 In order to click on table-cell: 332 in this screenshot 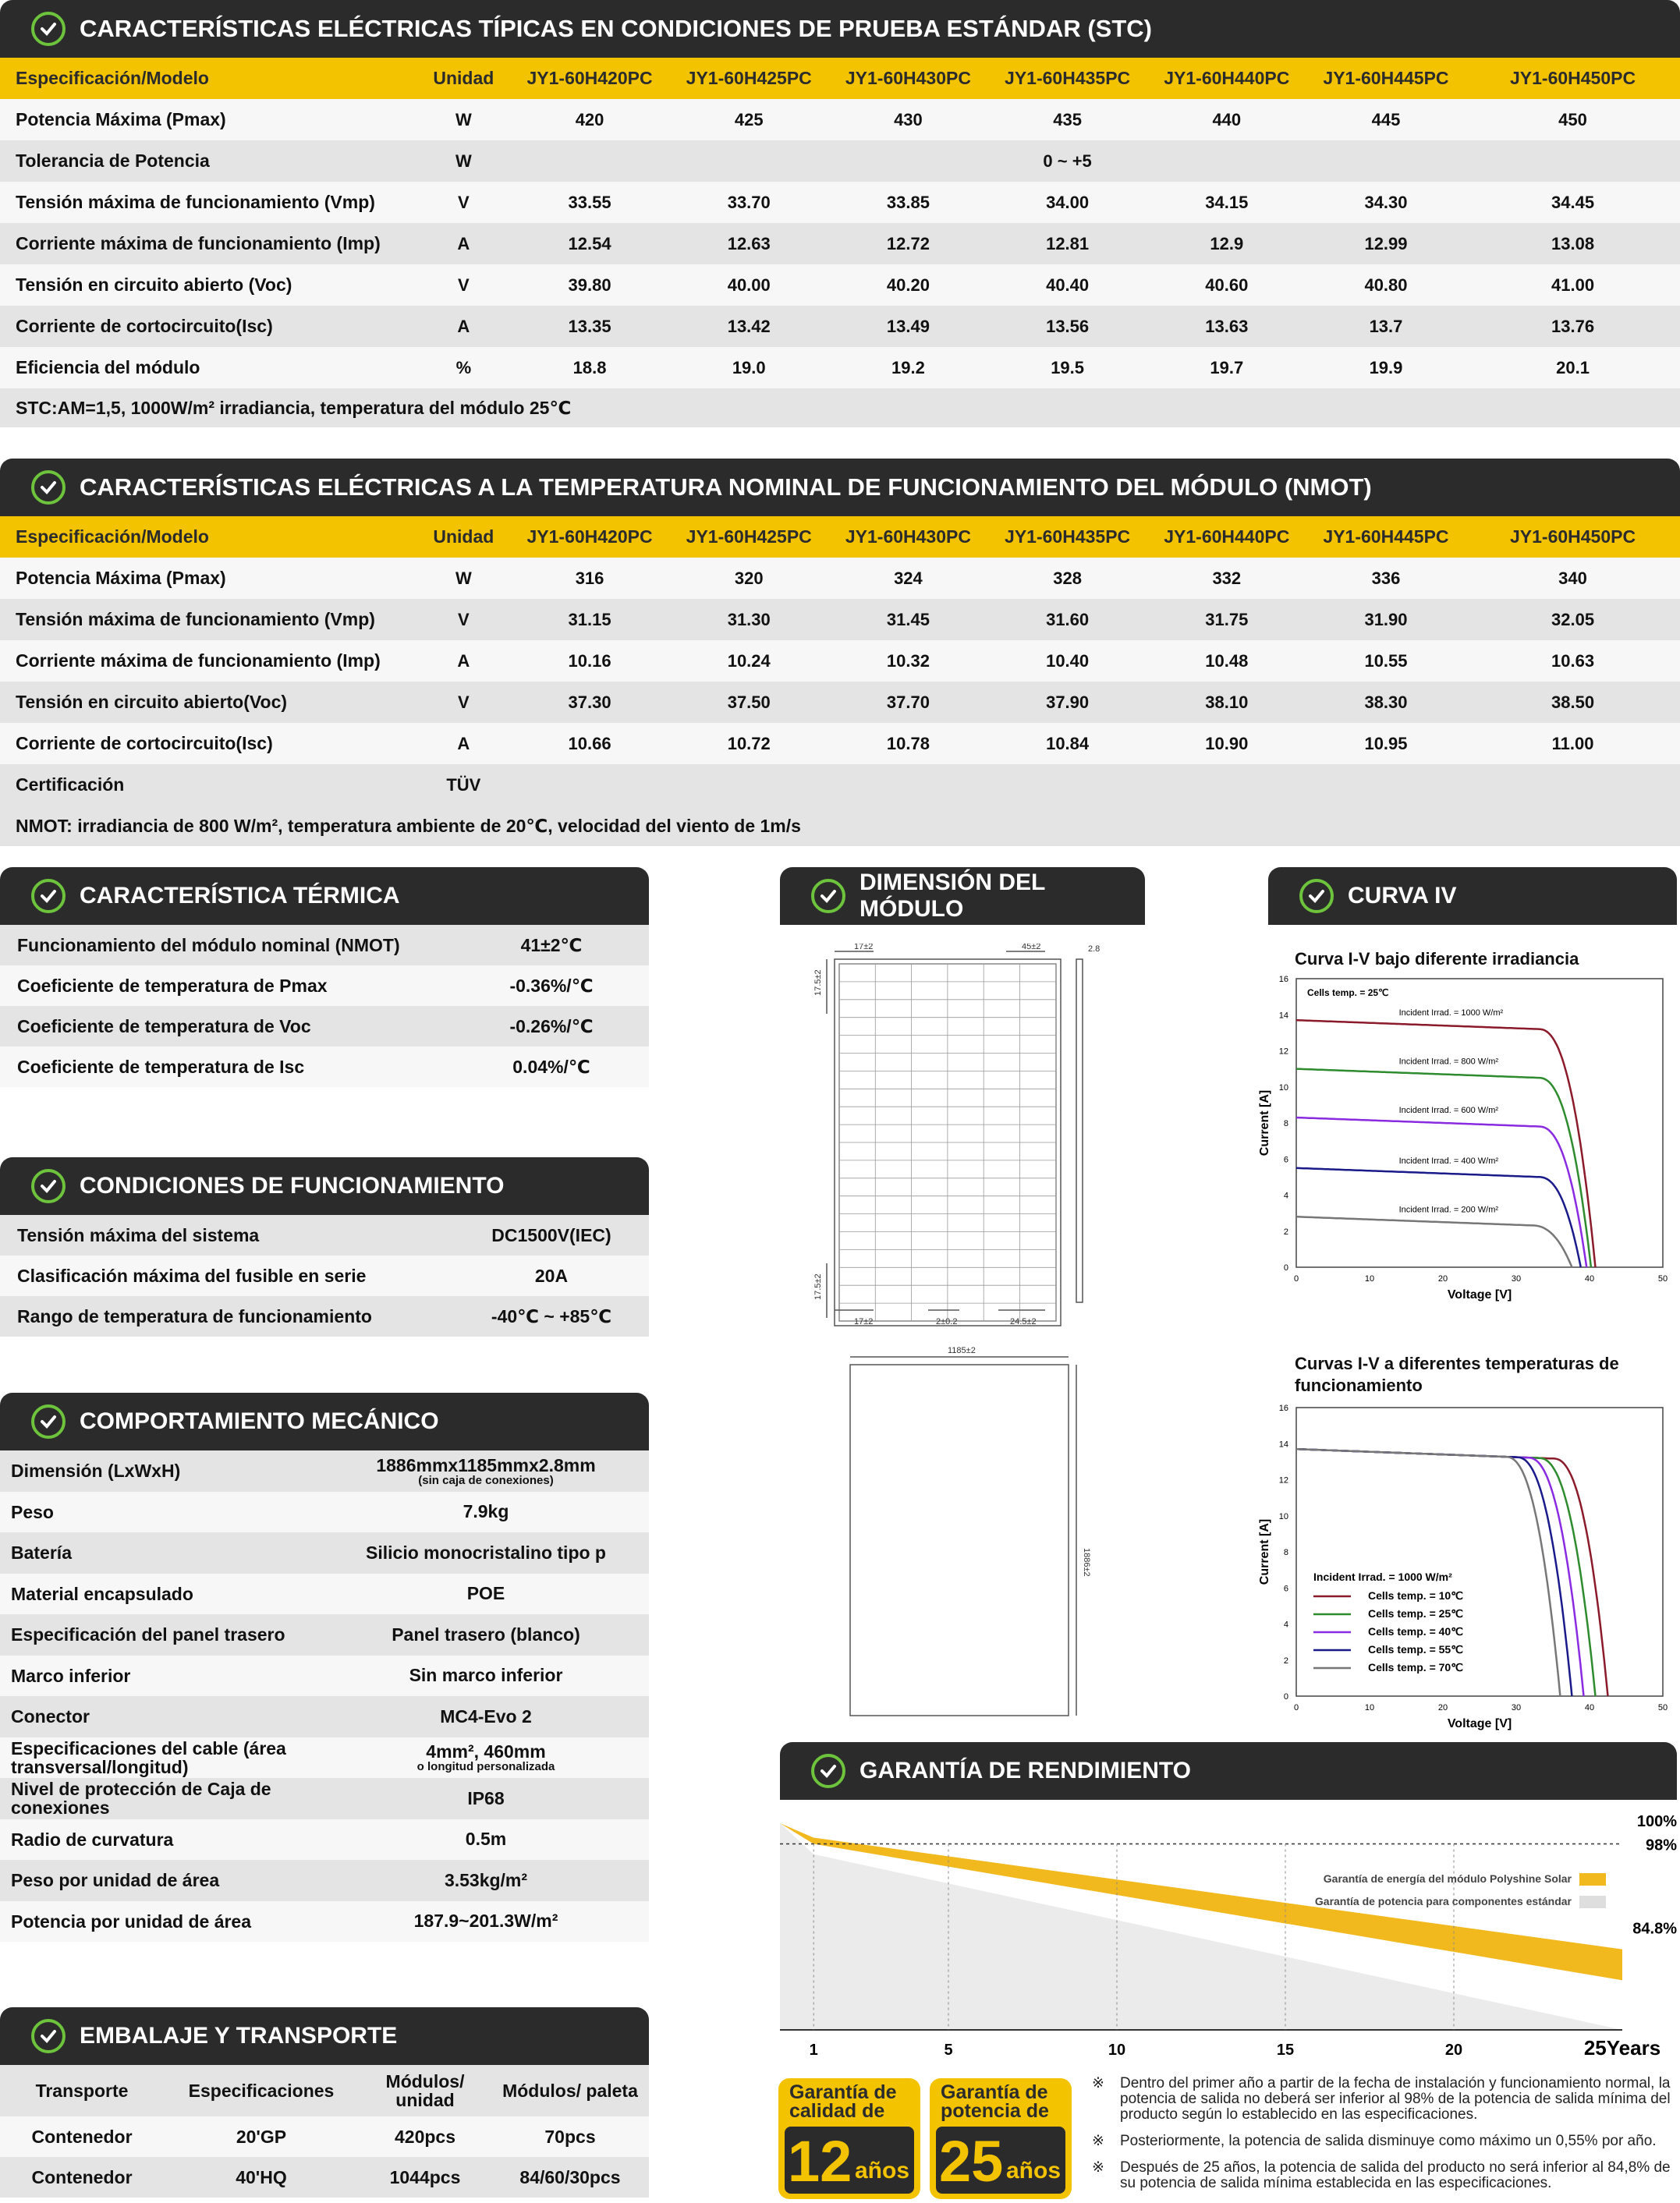, I will do `click(1227, 578)`.